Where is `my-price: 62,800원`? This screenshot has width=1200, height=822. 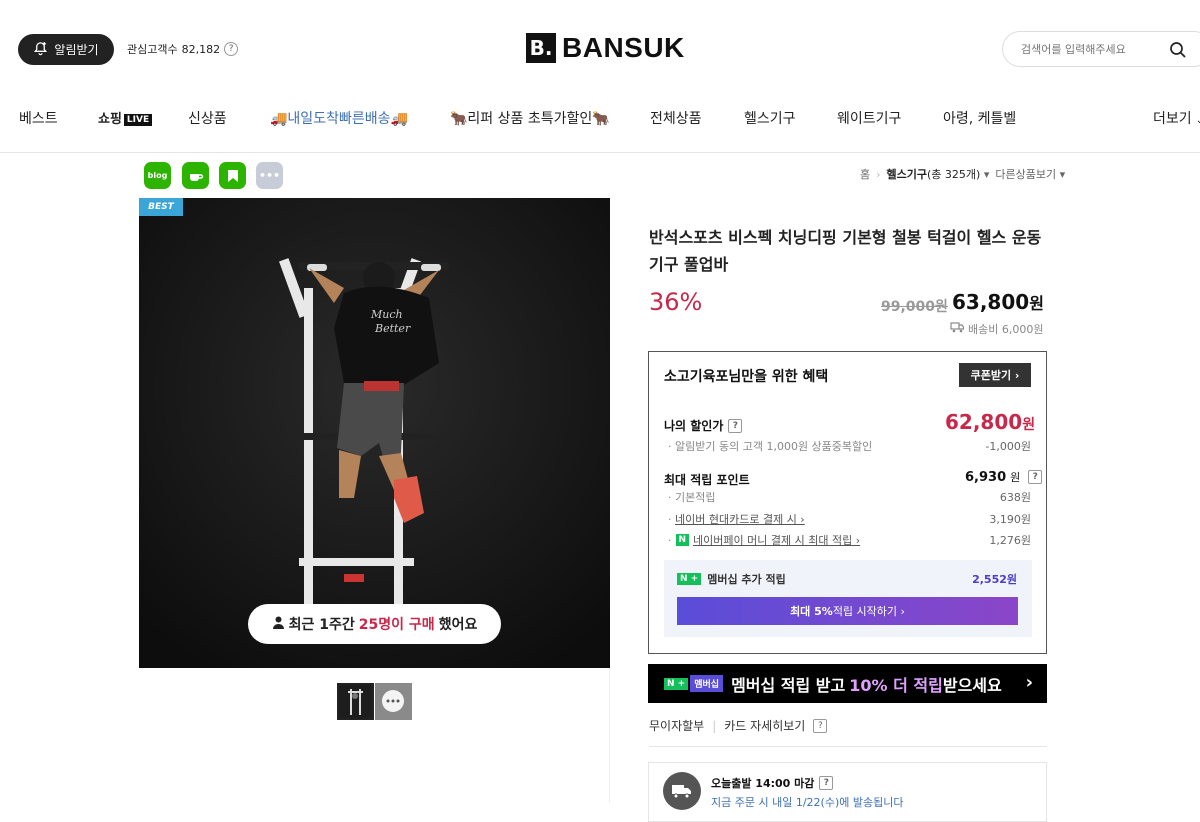
my-price: 62,800원 is located at coordinates (990, 422).